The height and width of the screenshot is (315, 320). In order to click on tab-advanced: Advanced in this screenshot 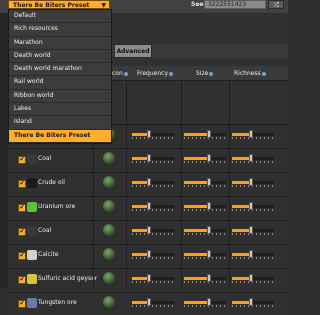, I will do `click(133, 51)`.